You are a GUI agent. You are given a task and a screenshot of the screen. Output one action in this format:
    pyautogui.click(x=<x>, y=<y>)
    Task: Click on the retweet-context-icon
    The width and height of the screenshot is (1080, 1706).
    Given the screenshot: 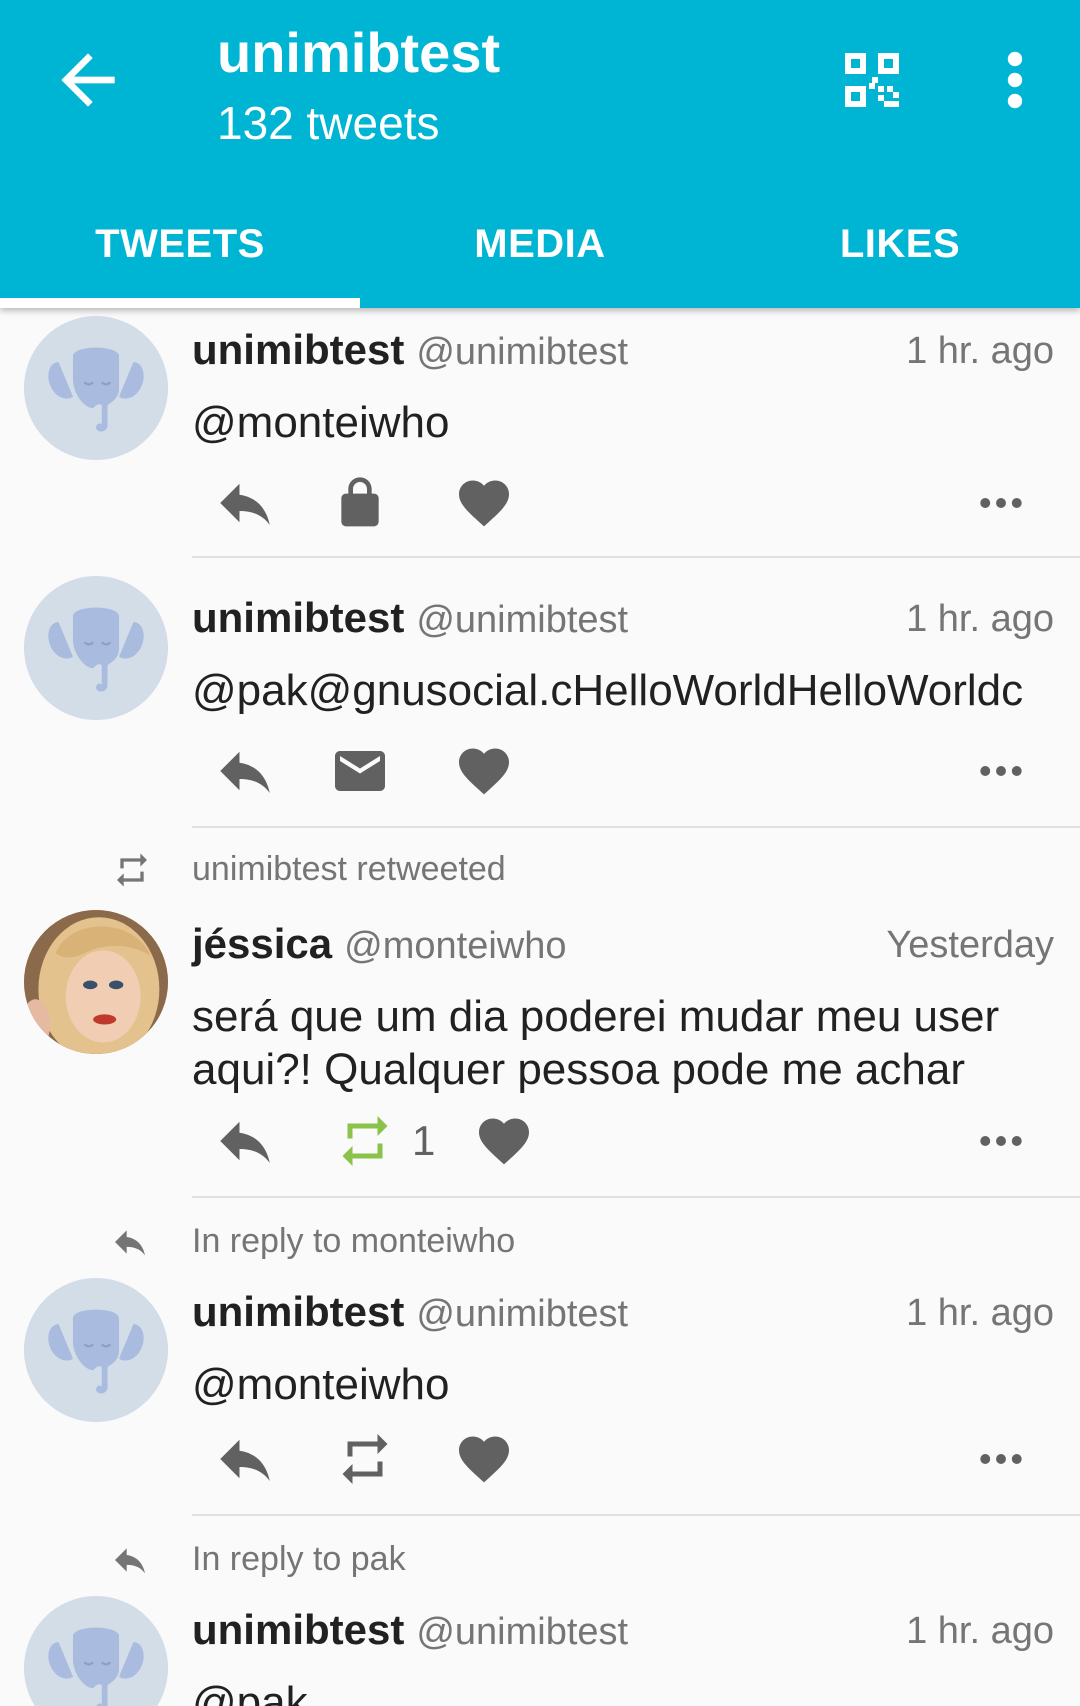 What is the action you would take?
    pyautogui.click(x=132, y=870)
    